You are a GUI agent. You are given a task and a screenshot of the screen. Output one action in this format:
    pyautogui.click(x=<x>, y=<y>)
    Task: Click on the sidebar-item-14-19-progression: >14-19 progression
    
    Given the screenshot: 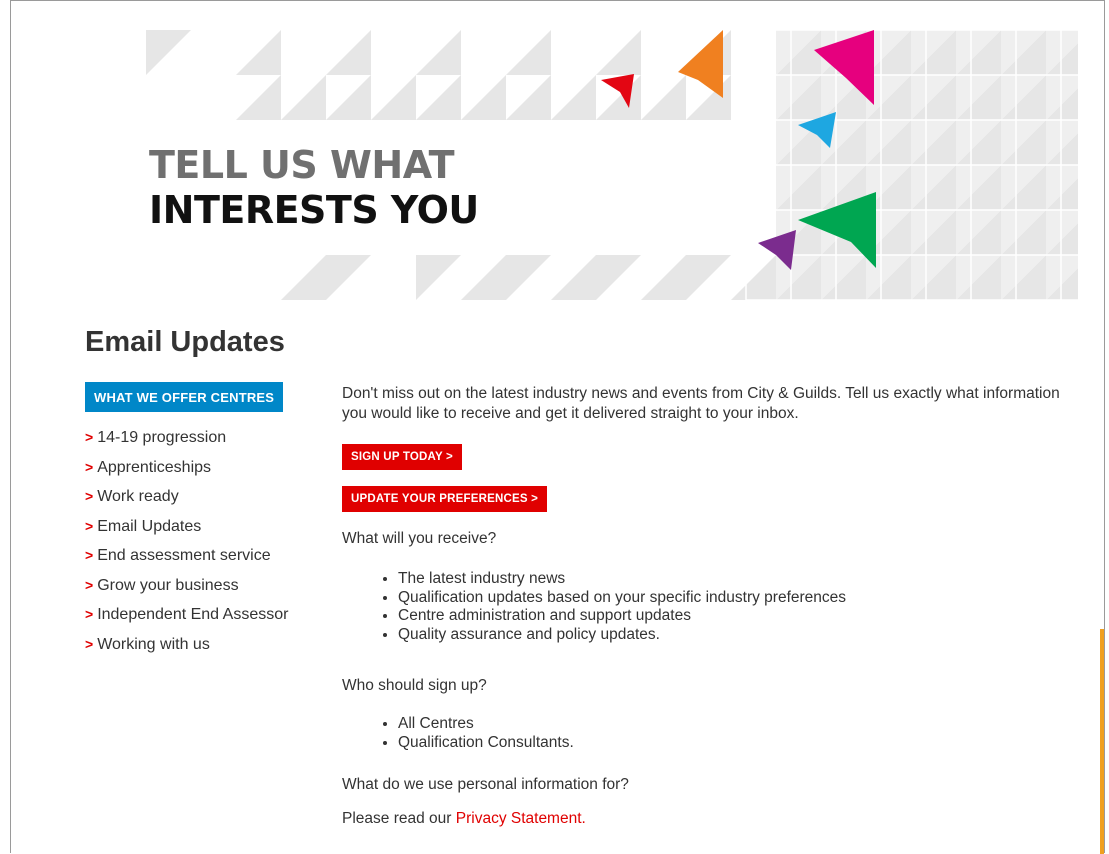 What is the action you would take?
    pyautogui.click(x=207, y=438)
    